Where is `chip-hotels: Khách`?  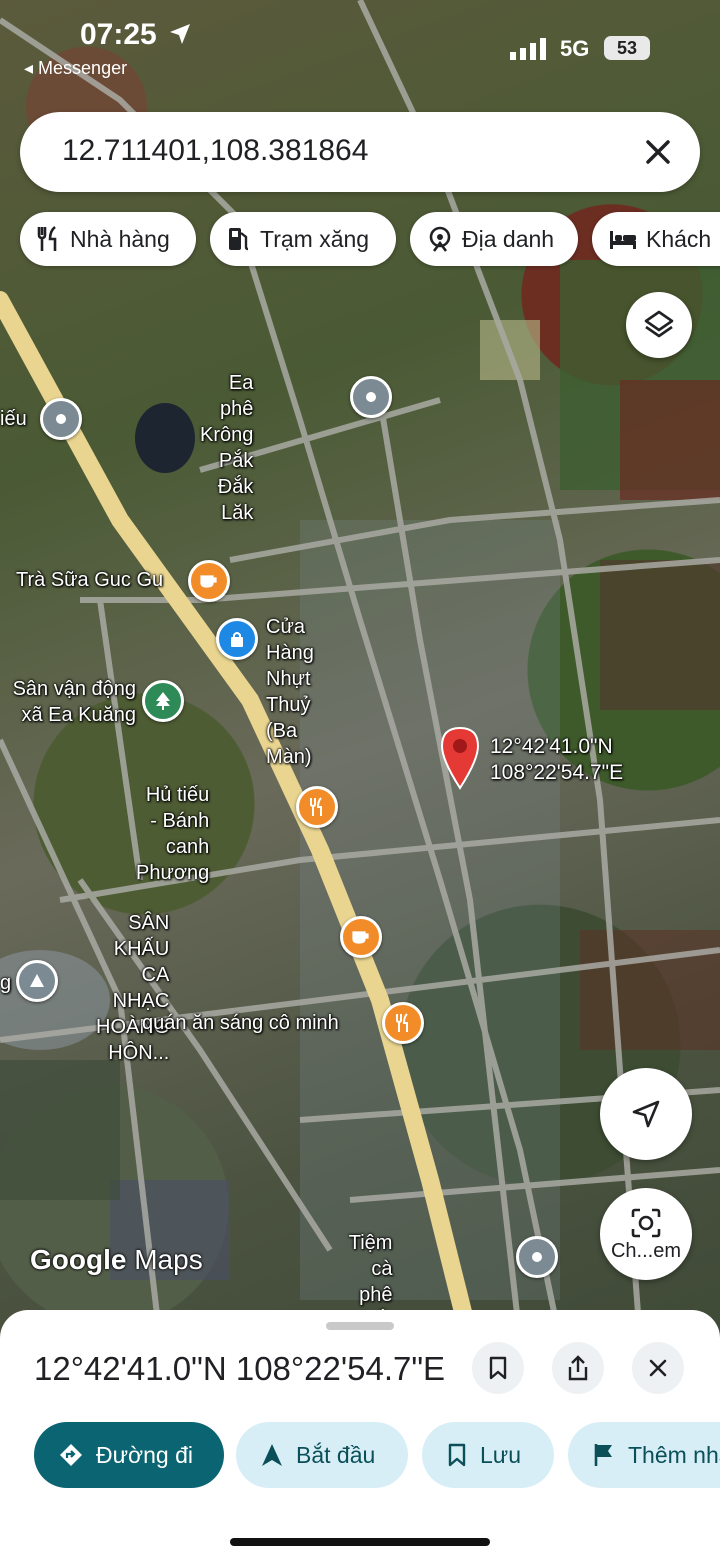
chip-hotels: Khách is located at coordinates (656, 239).